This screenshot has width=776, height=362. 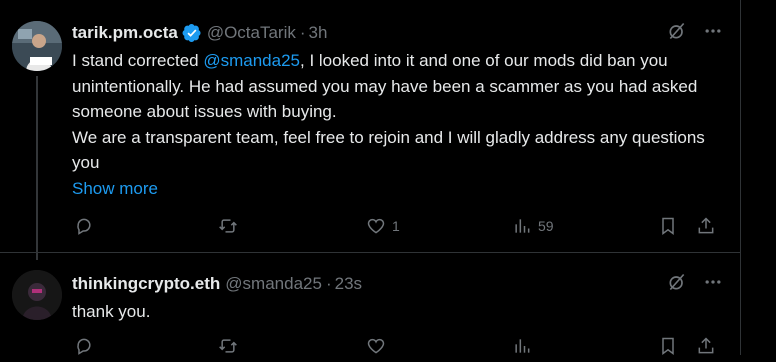 What do you see at coordinates (251, 60) in the screenshot?
I see `mention-link: @smanda25` at bounding box center [251, 60].